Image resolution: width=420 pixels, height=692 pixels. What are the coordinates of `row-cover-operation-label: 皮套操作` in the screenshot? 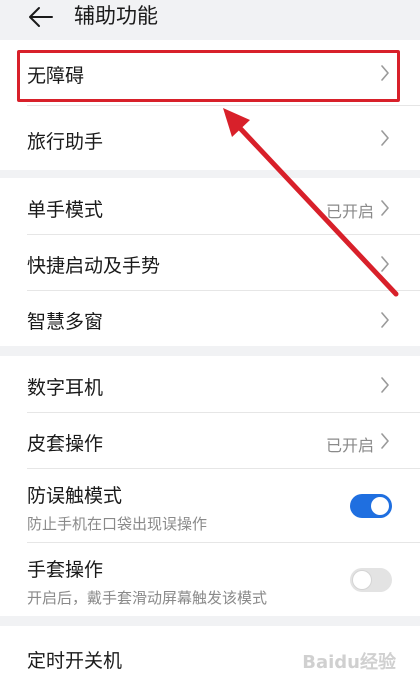 It's located at (65, 444).